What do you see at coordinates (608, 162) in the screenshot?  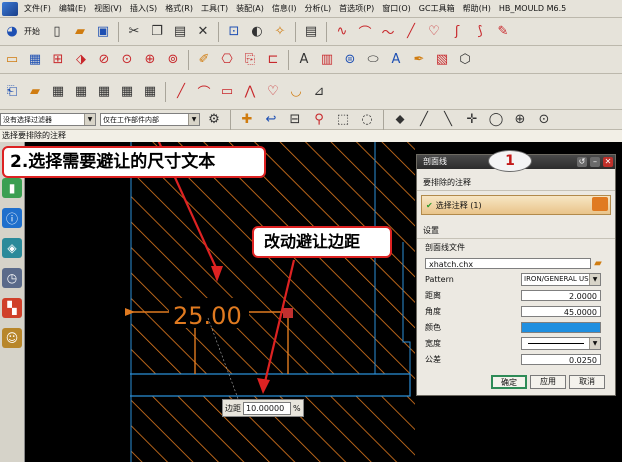 I see `close-icon: ✕` at bounding box center [608, 162].